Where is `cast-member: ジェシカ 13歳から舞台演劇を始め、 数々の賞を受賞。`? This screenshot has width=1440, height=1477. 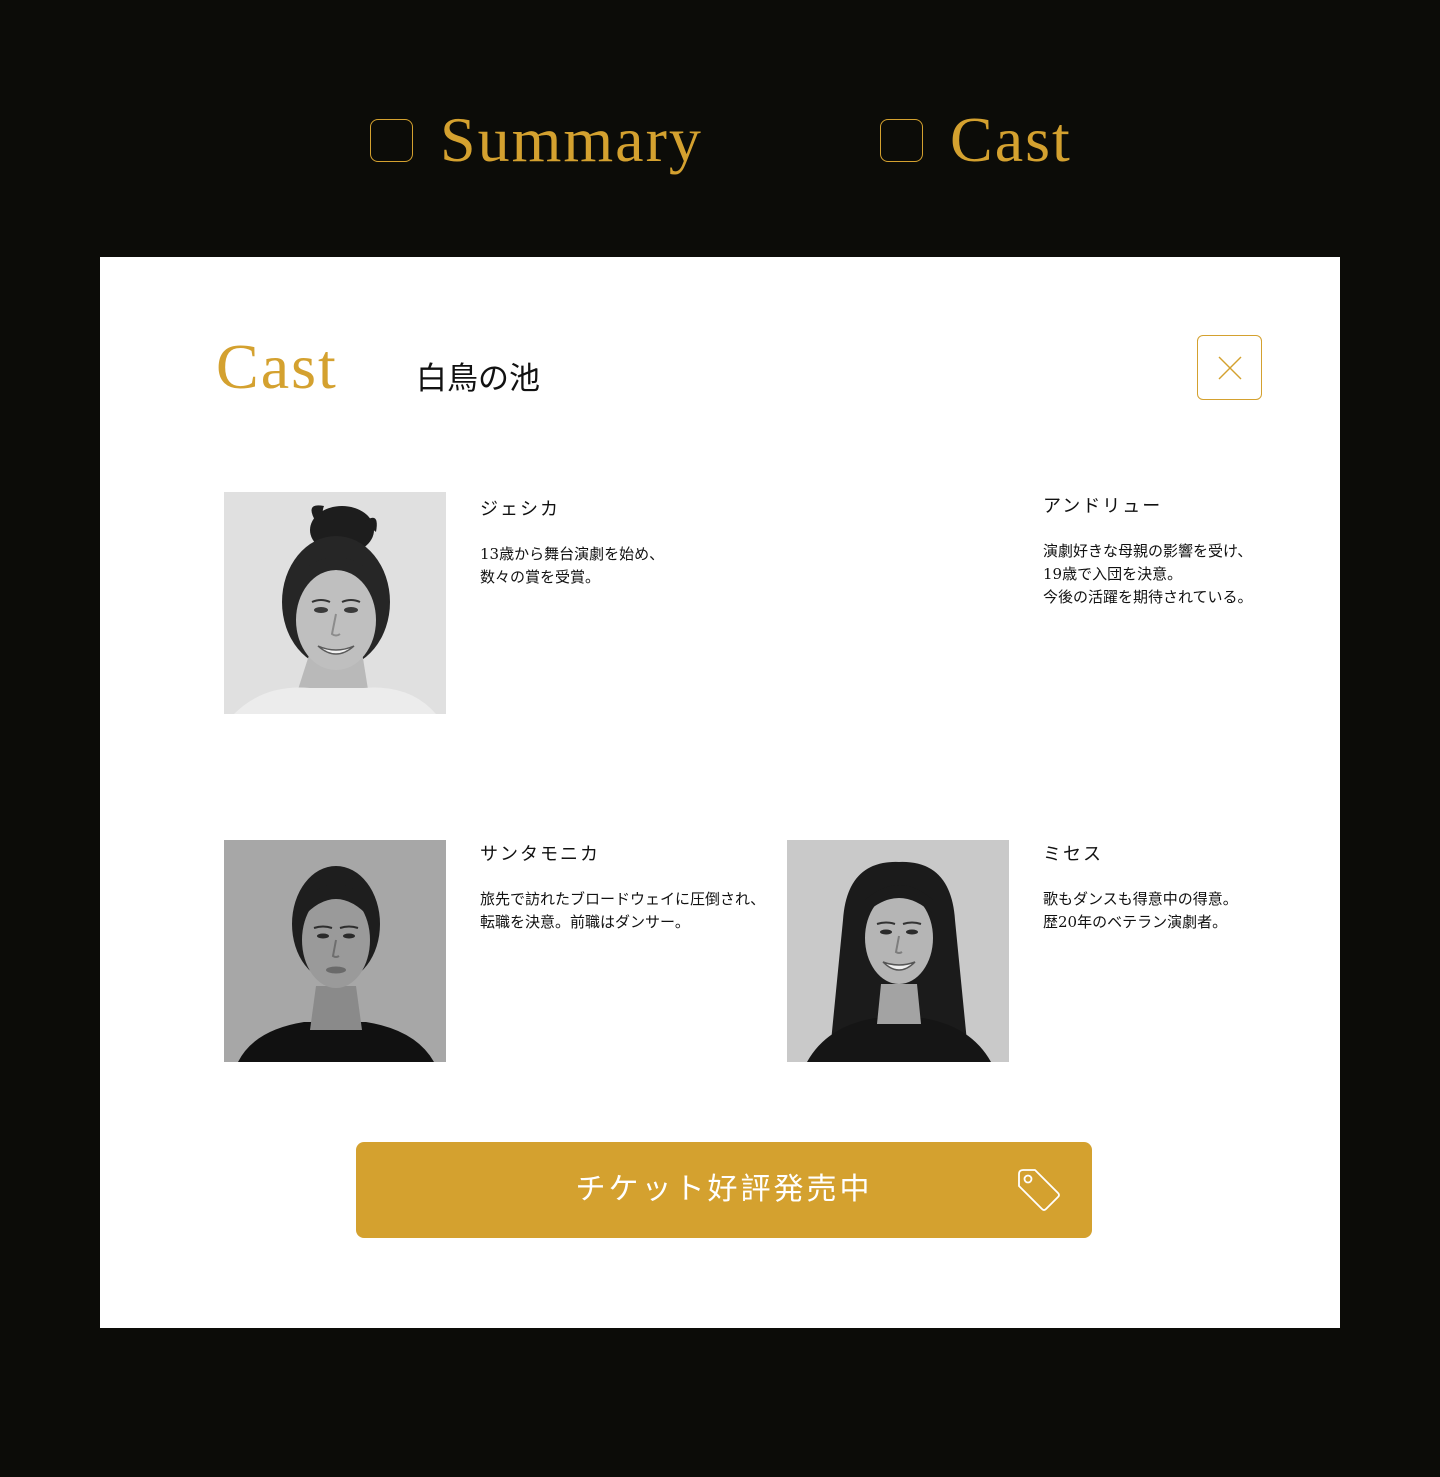 cast-member: ジェシカ 13歳から舞台演劇を始め、 数々の賞を受賞。 is located at coordinates (645, 545).